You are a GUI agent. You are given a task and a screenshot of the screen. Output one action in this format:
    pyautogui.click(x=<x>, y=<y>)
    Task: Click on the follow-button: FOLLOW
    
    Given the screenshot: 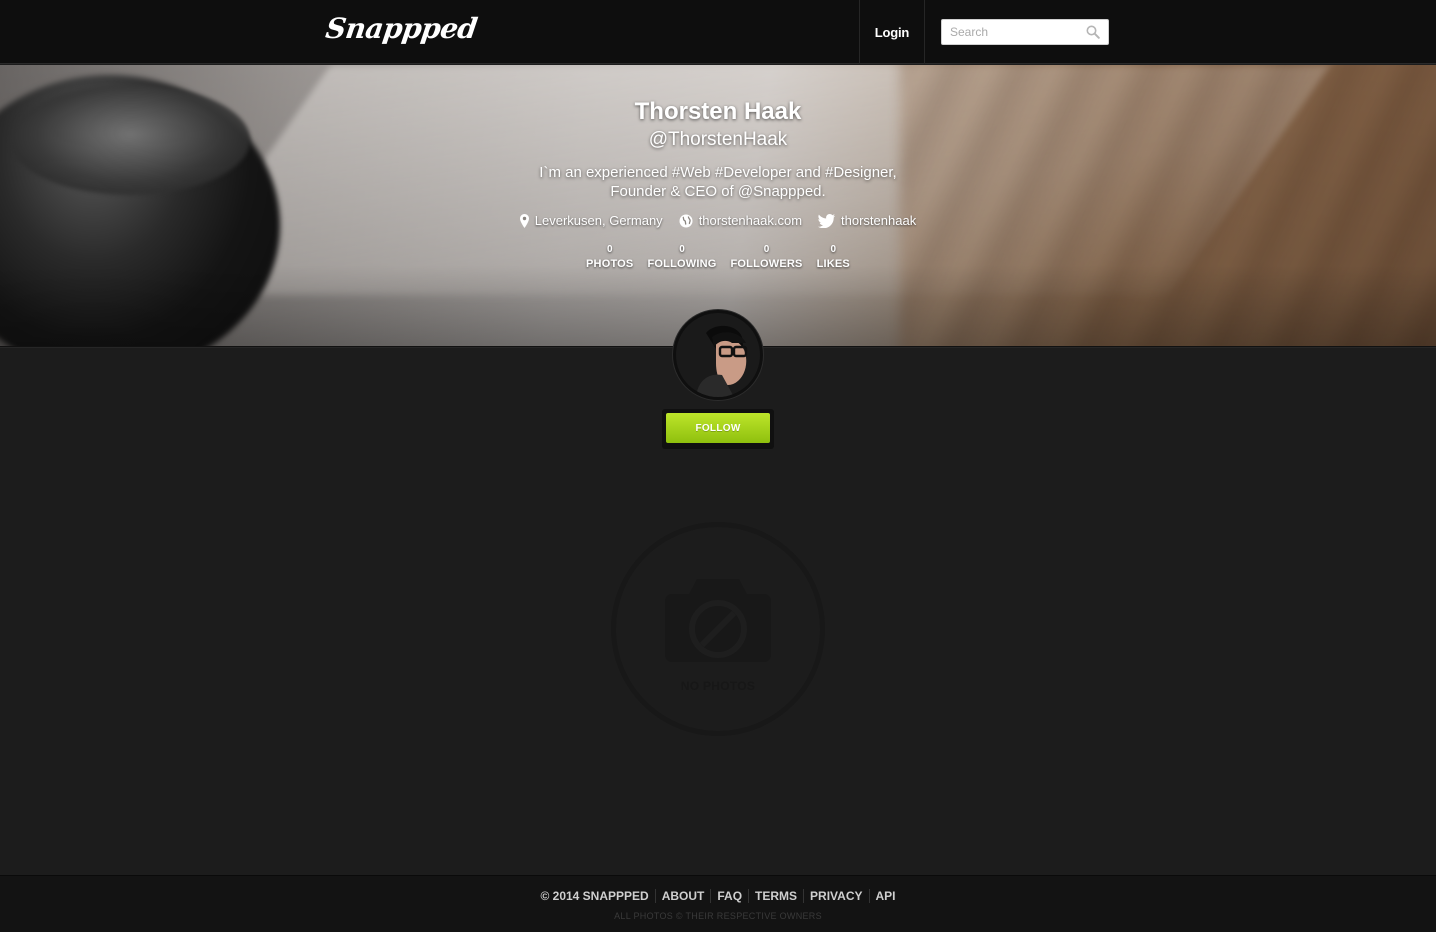 What is the action you would take?
    pyautogui.click(x=718, y=428)
    